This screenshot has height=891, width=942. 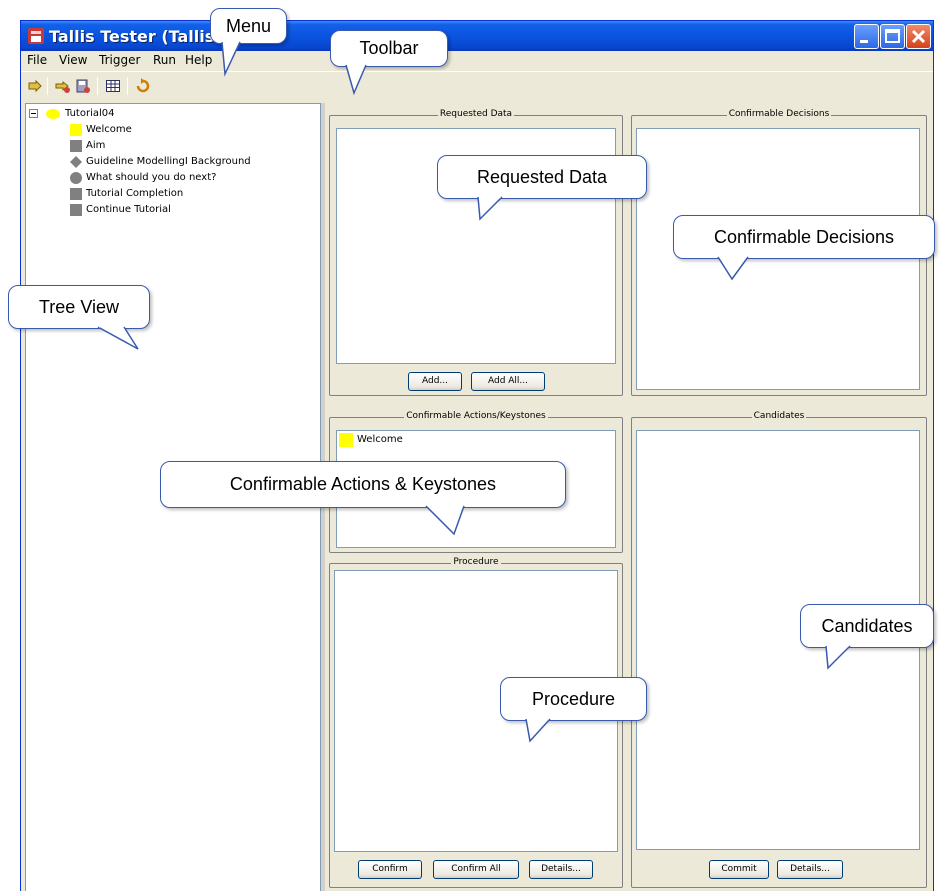 I want to click on tree-node-label: Aim, so click(x=96, y=145).